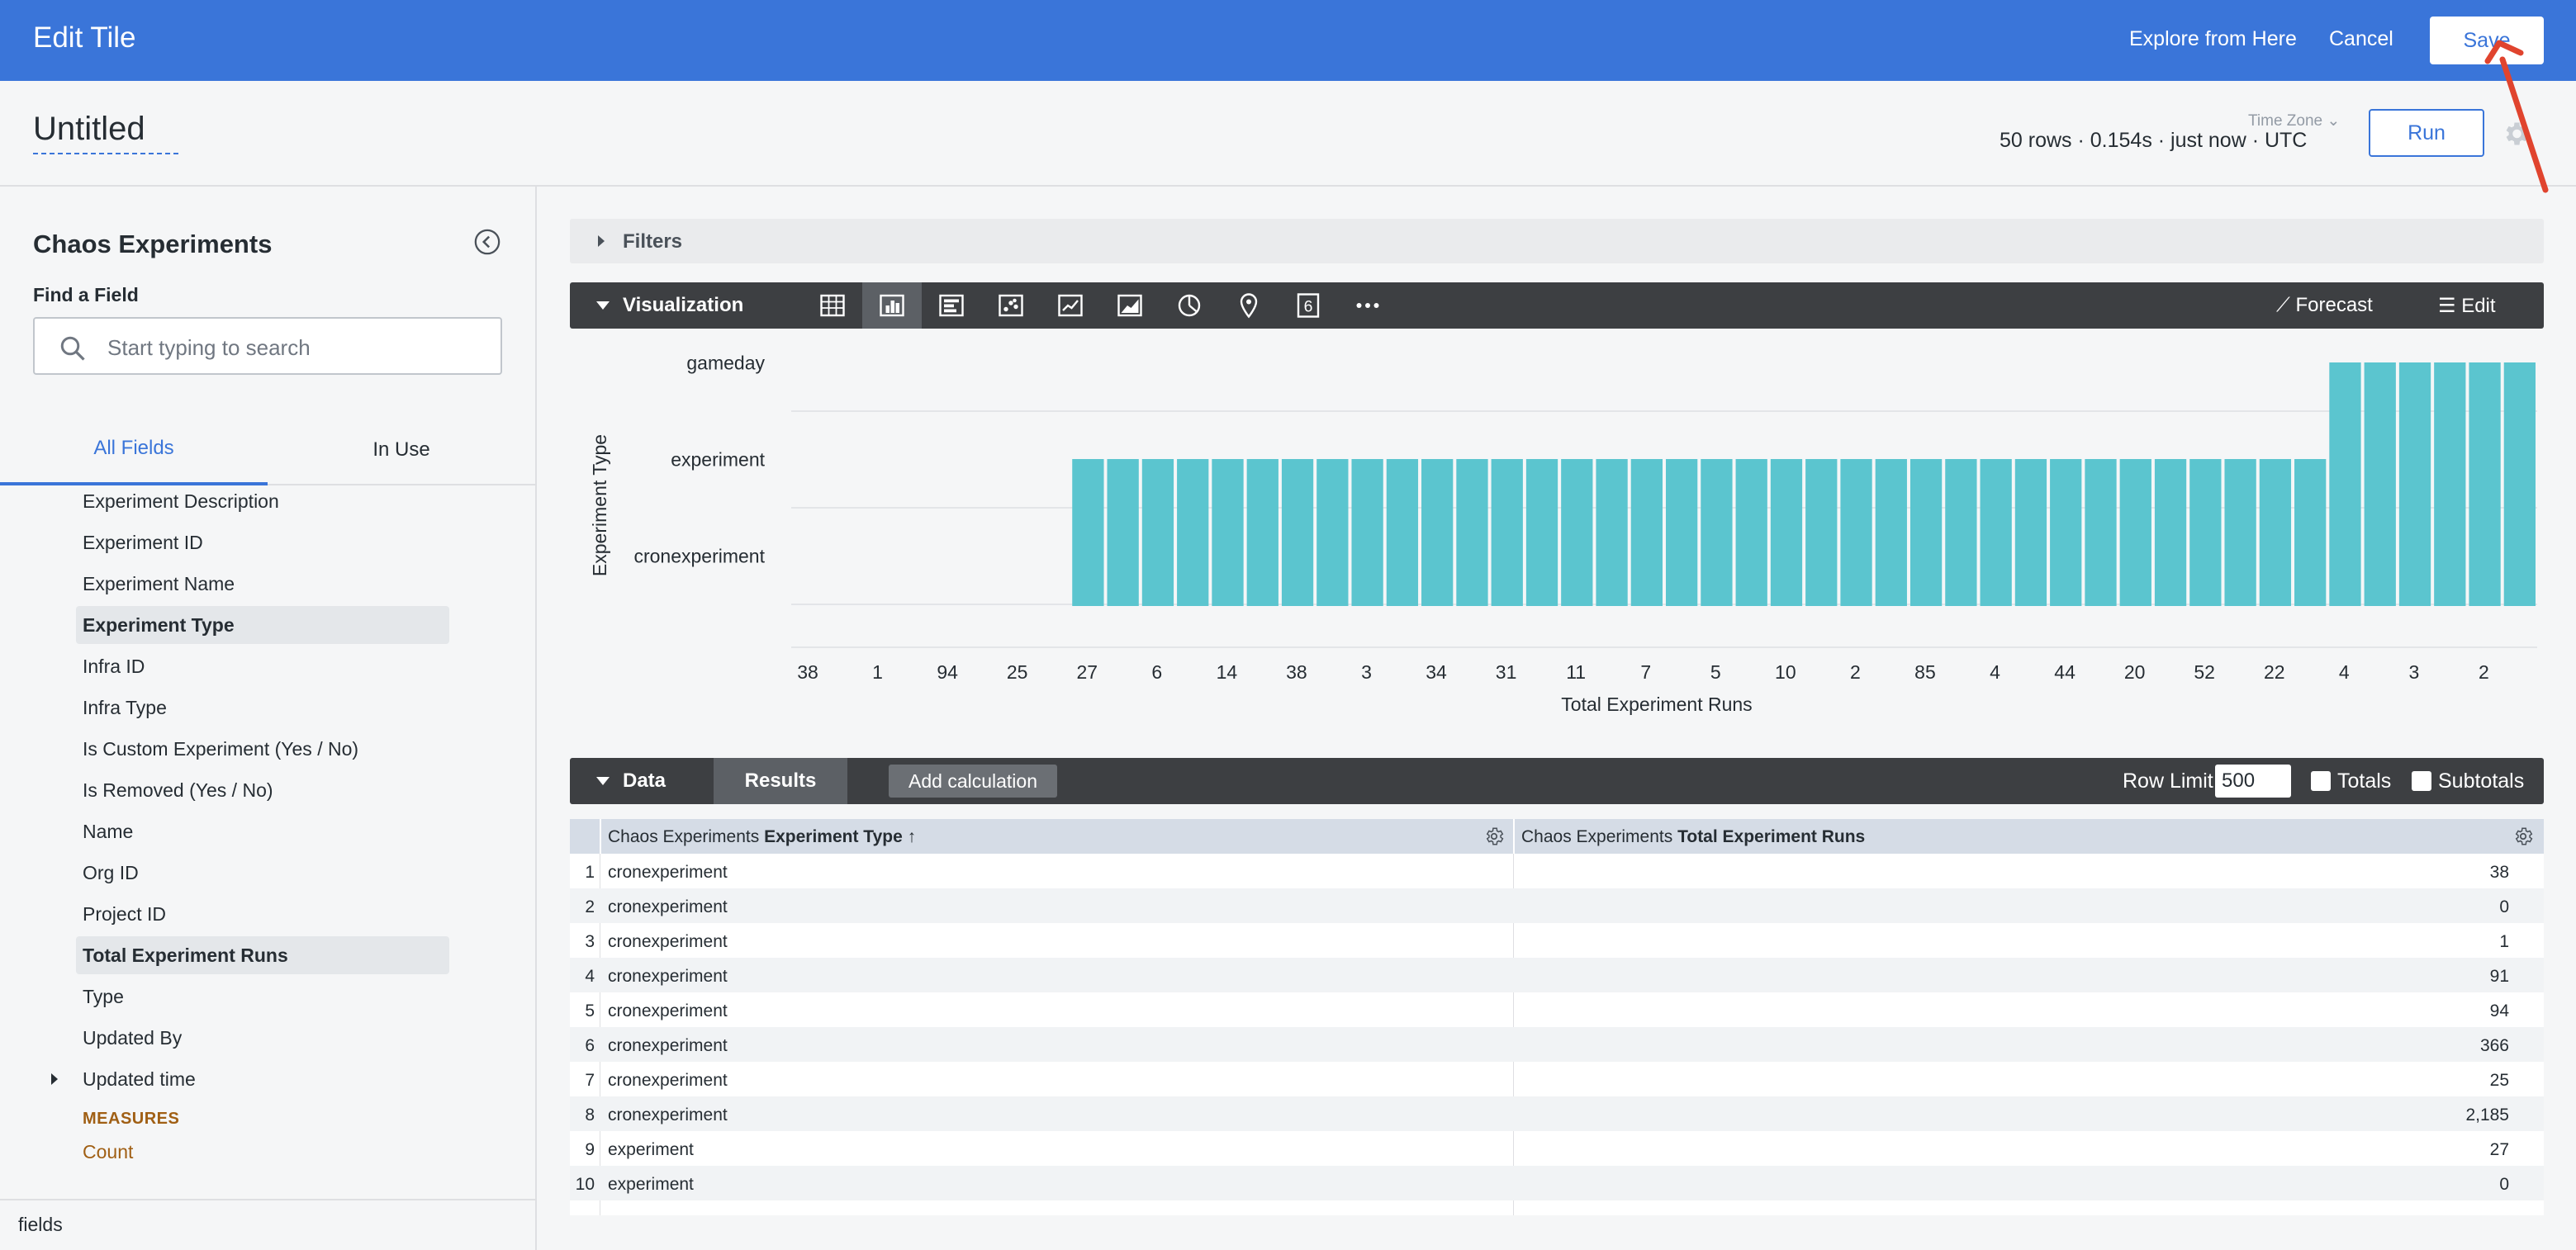 This screenshot has width=2576, height=1250. Describe the element at coordinates (262, 708) in the screenshot. I see `field-item: Infra Type` at that location.